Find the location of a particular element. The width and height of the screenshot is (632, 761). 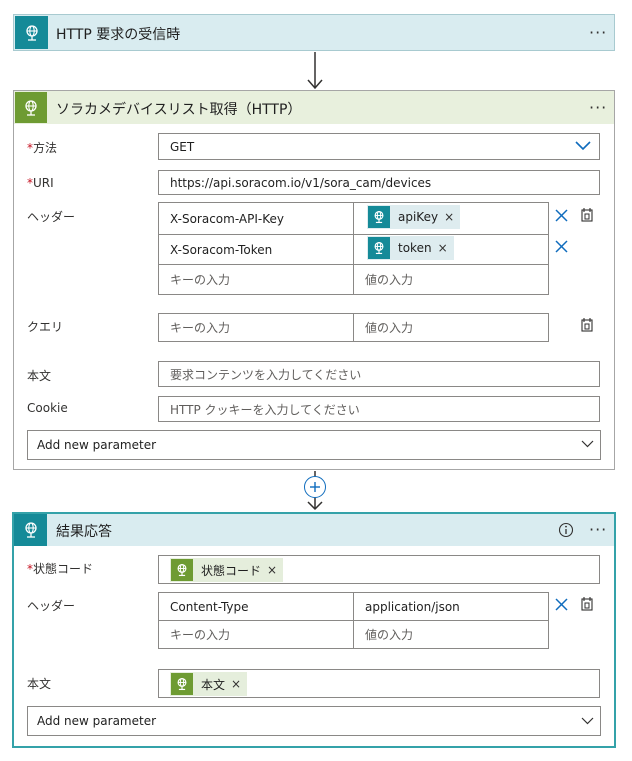

token-token: token × is located at coordinates (410, 248).